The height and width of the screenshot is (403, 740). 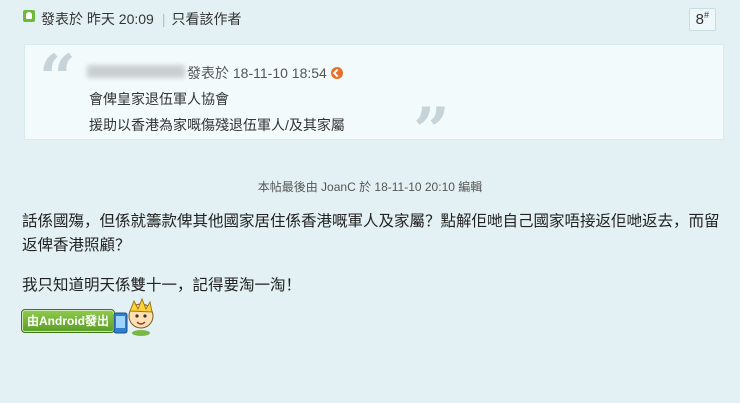 What do you see at coordinates (136, 71) in the screenshot?
I see `quoted-username-blurred` at bounding box center [136, 71].